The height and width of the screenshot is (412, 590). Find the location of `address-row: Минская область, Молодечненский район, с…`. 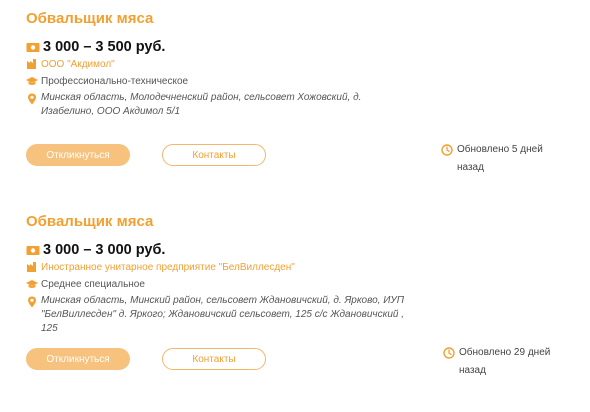

address-row: Минская область, Молодечненский район, с… is located at coordinates (221, 105).